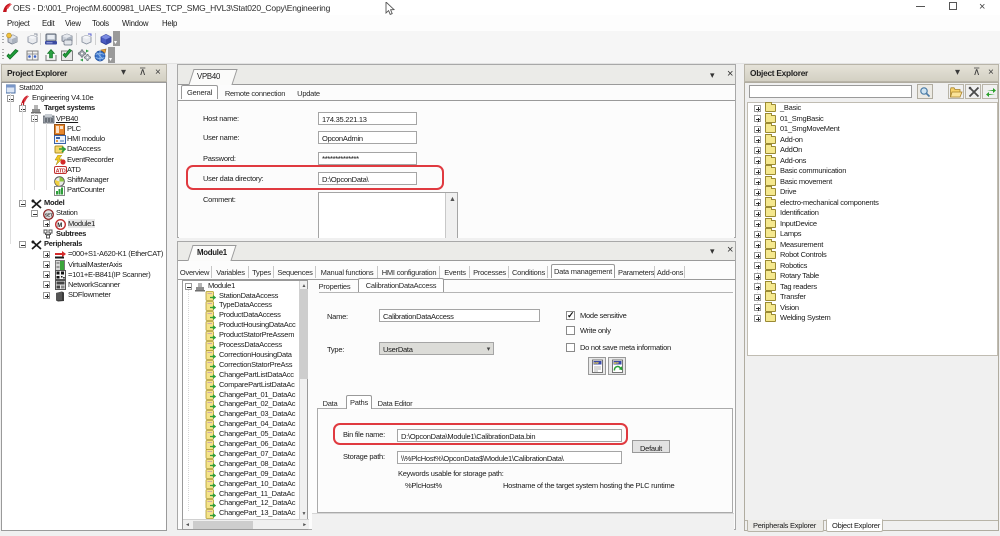 This screenshot has height=536, width=1000. Describe the element at coordinates (595, 363) in the screenshot. I see `svg-text: DAT` at that location.